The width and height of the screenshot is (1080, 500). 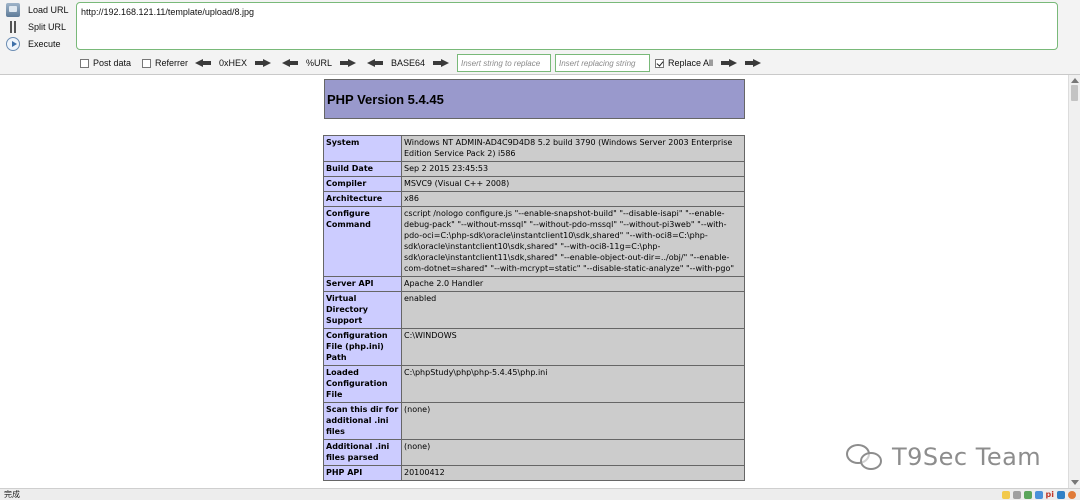 What do you see at coordinates (13, 10) in the screenshot?
I see `load-url-icon` at bounding box center [13, 10].